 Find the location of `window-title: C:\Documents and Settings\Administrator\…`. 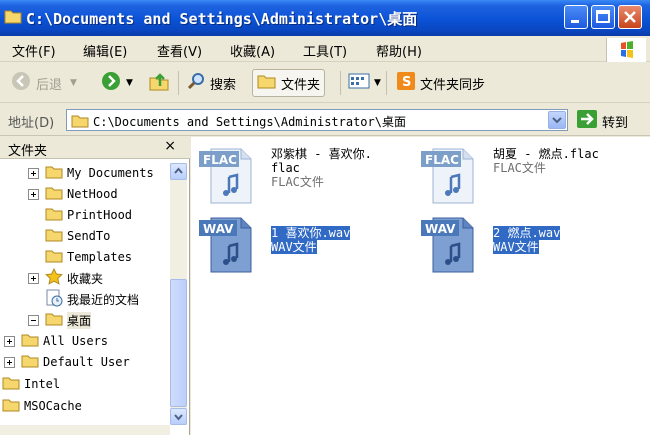

window-title: C:\Documents and Settings\Administrator\… is located at coordinates (222, 19).